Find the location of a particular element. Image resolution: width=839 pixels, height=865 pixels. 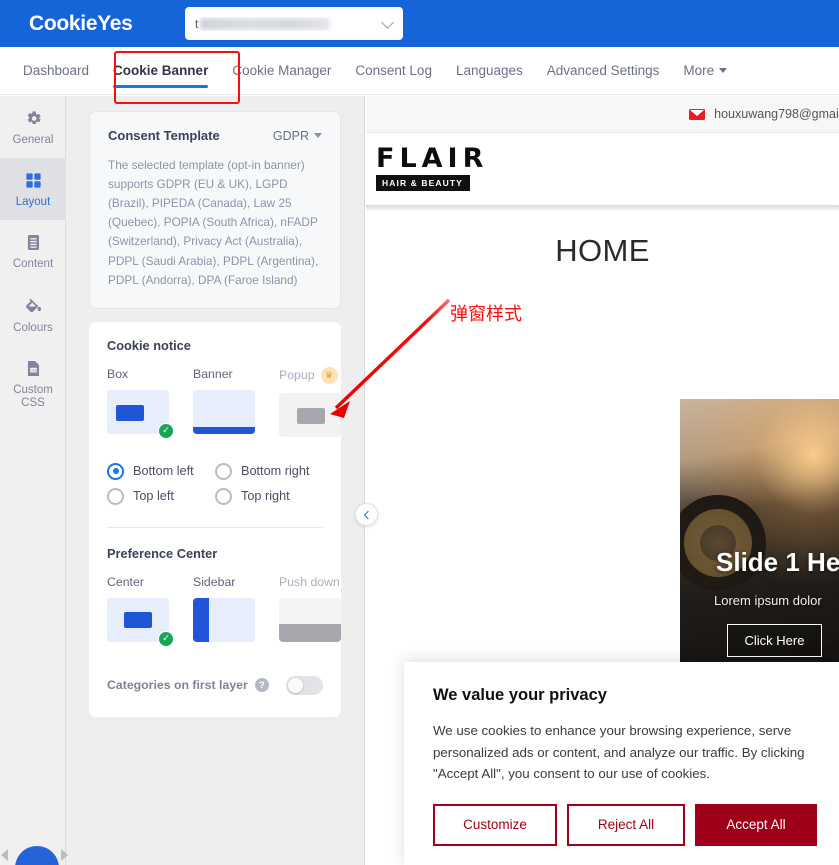

radio-label: Bottom right is located at coordinates (275, 471).